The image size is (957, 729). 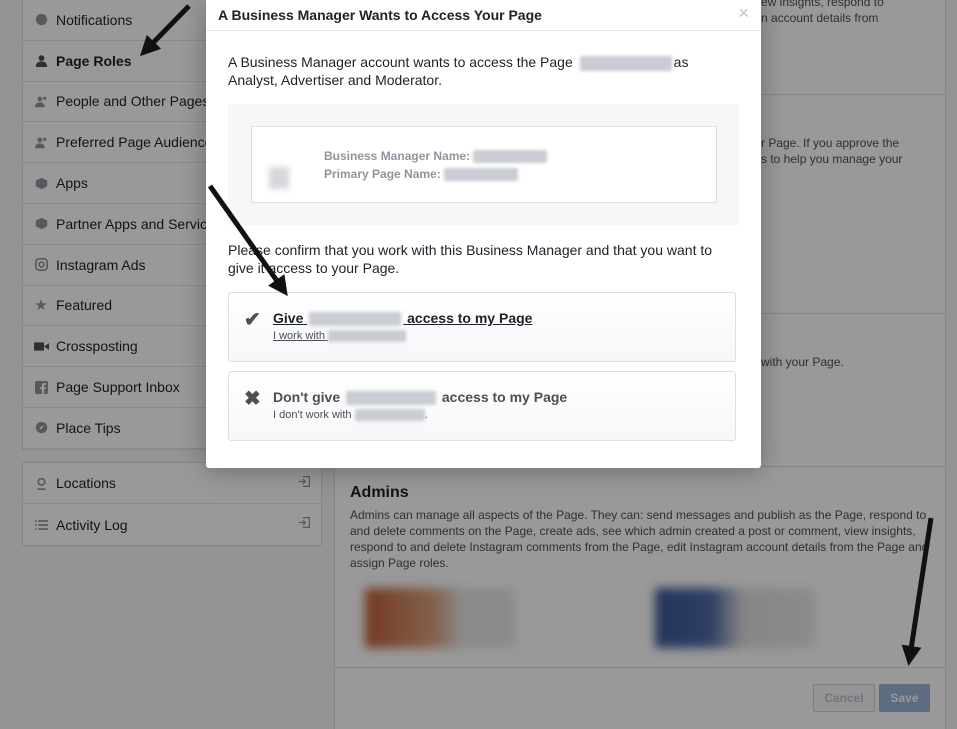 What do you see at coordinates (288, 318) in the screenshot?
I see `give-label-prefix: Give` at bounding box center [288, 318].